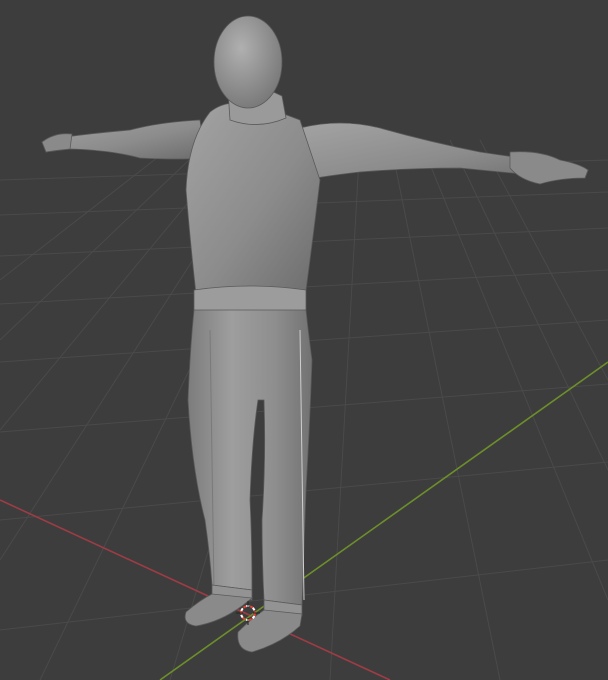 The image size is (608, 680). What do you see at coordinates (248, 62) in the screenshot?
I see `head` at bounding box center [248, 62].